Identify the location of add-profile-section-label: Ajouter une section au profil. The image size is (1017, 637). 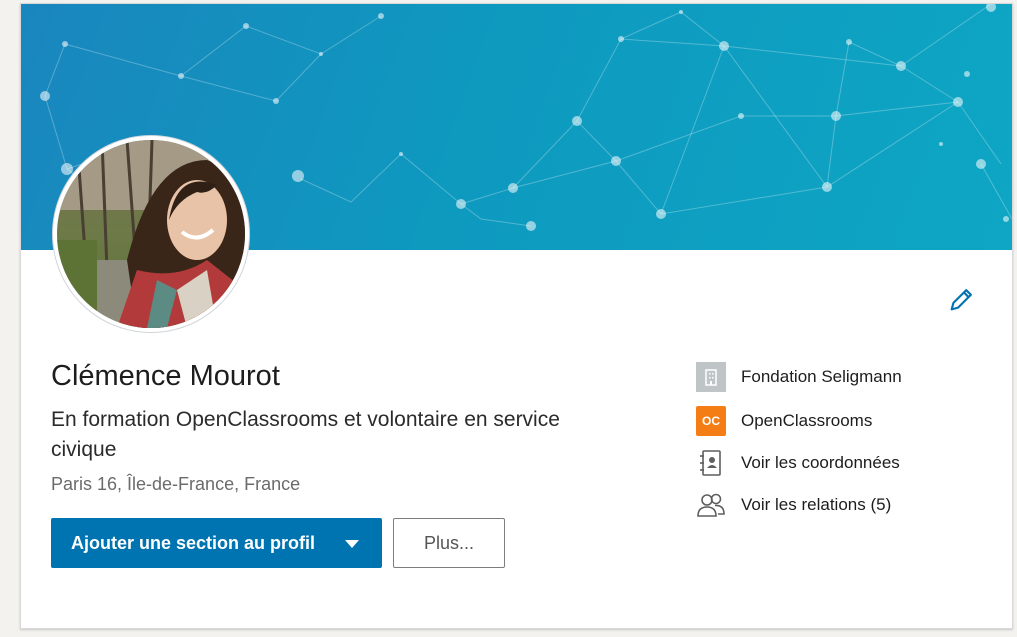
(193, 542).